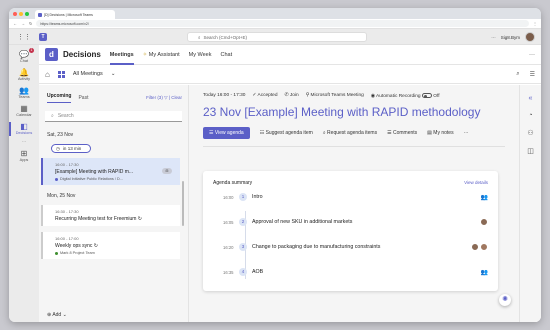  I want to click on list-search-placeholder: Search, so click(65, 116).